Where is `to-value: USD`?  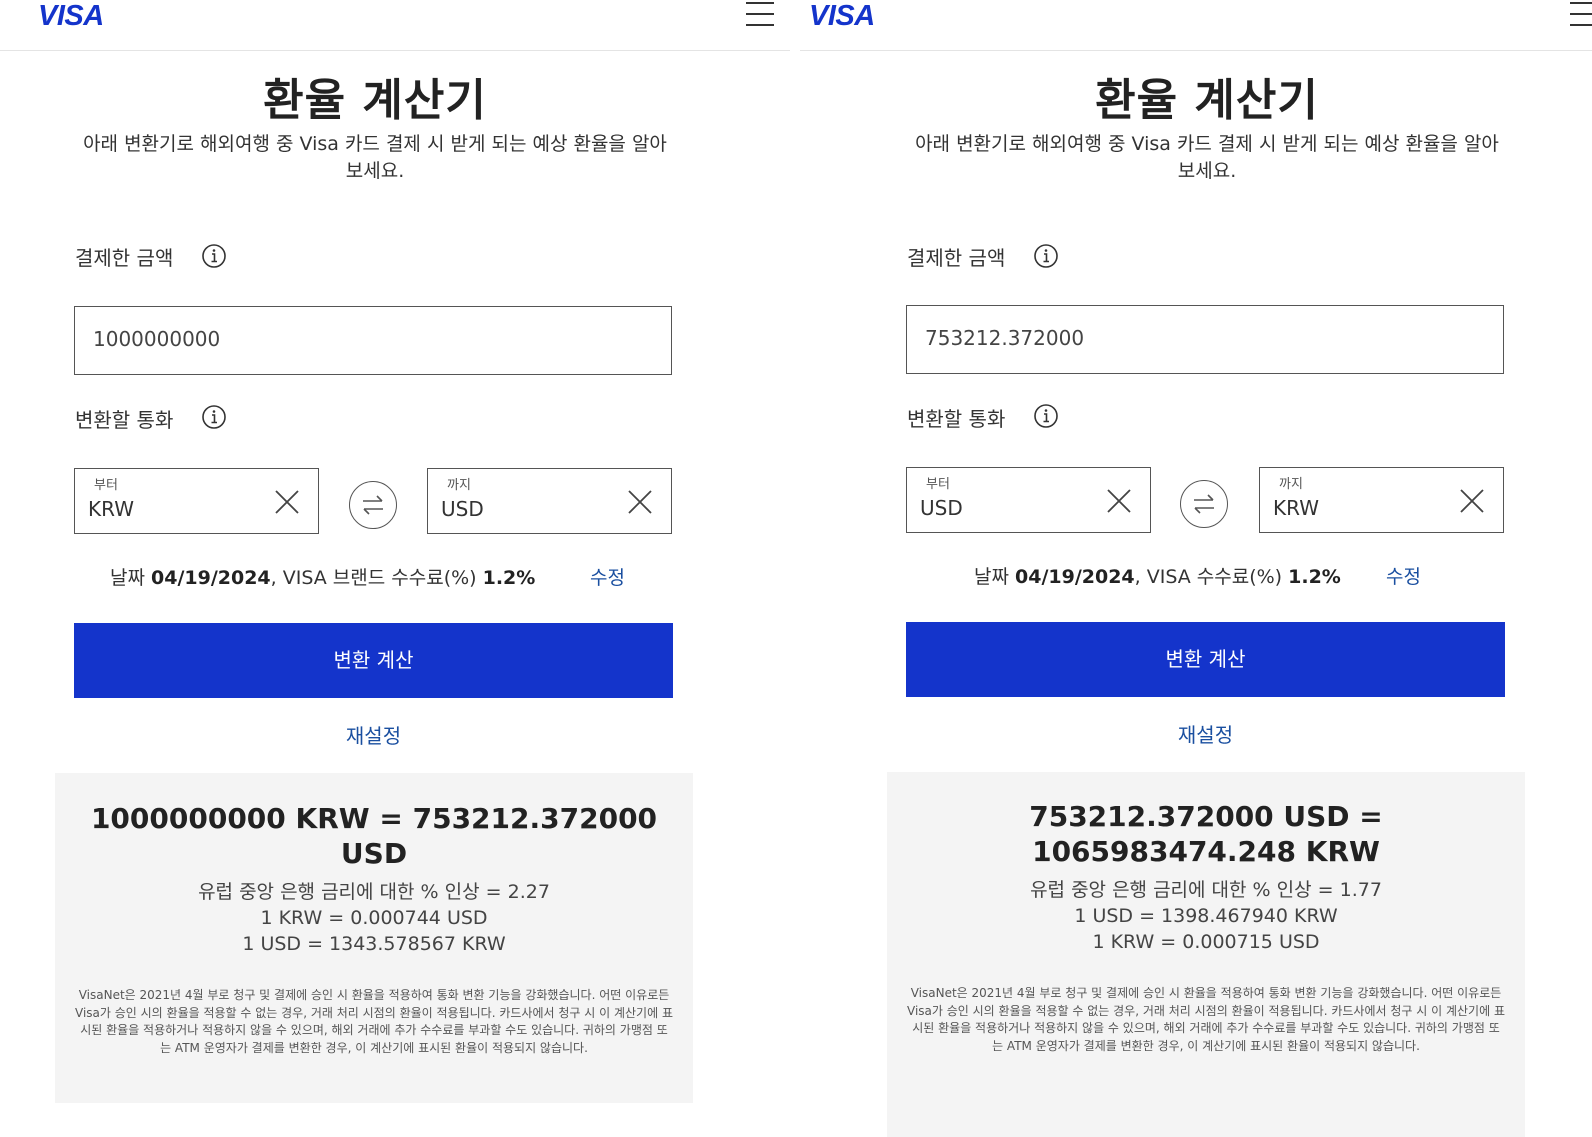 to-value: USD is located at coordinates (462, 509).